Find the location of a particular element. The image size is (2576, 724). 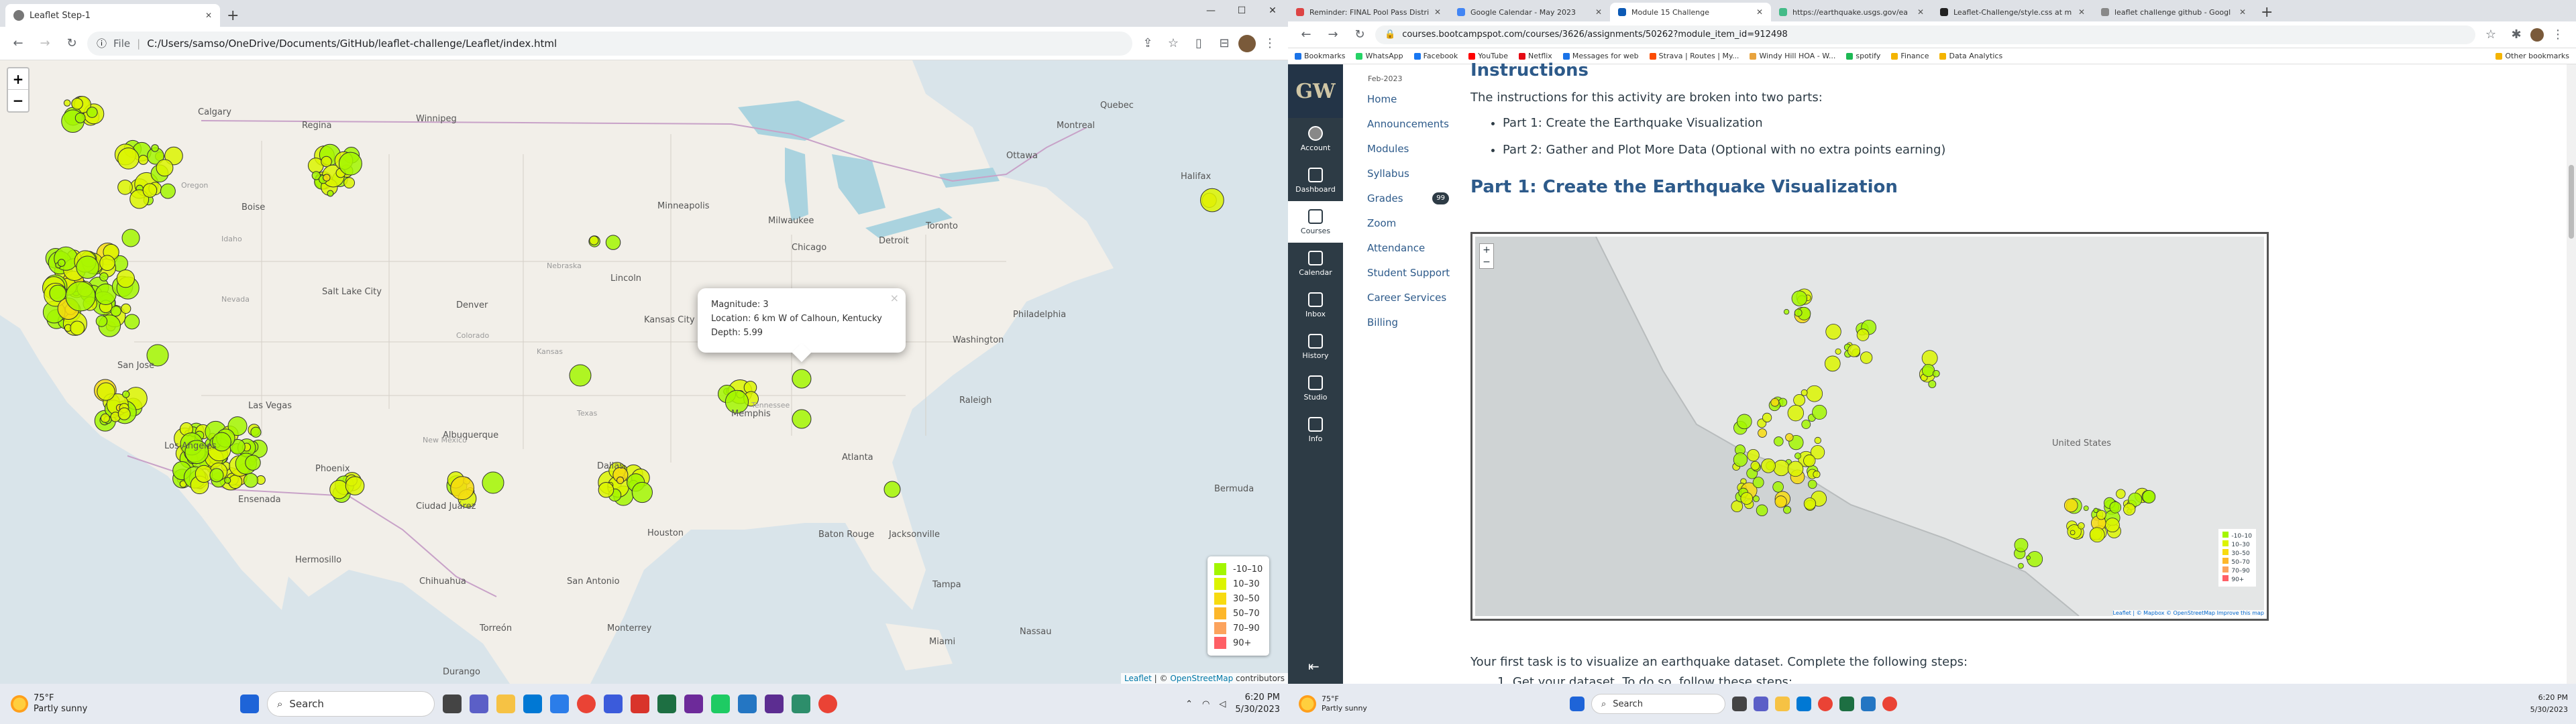

maximize-icon: ☐ is located at coordinates (1241, 10).